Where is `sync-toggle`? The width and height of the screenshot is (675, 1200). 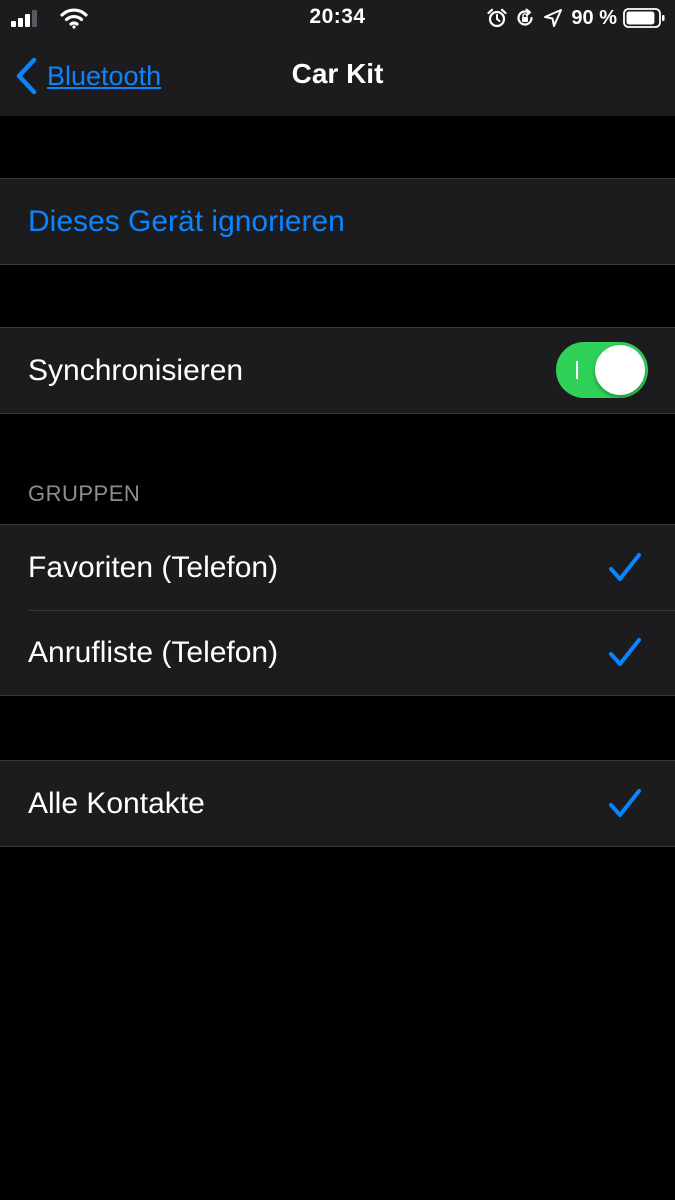 sync-toggle is located at coordinates (602, 370).